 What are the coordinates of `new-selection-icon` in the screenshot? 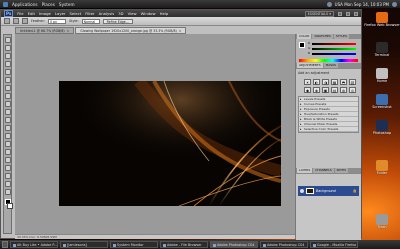 It's located at (16, 21).